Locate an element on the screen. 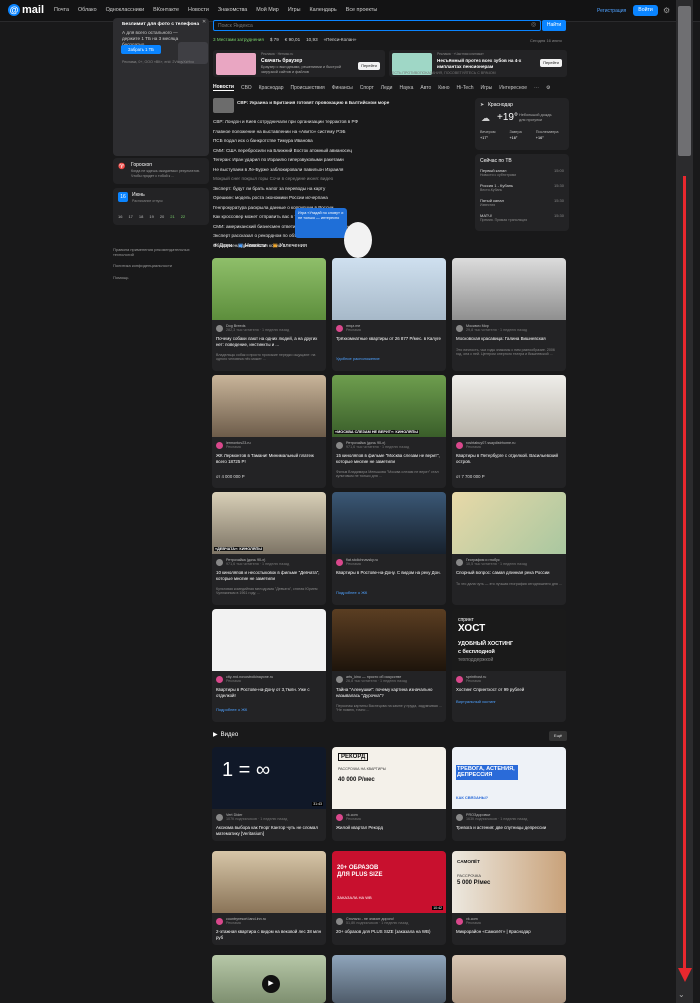  tv-row: Пятый канал Известия 15:30 is located at coordinates (522, 205).